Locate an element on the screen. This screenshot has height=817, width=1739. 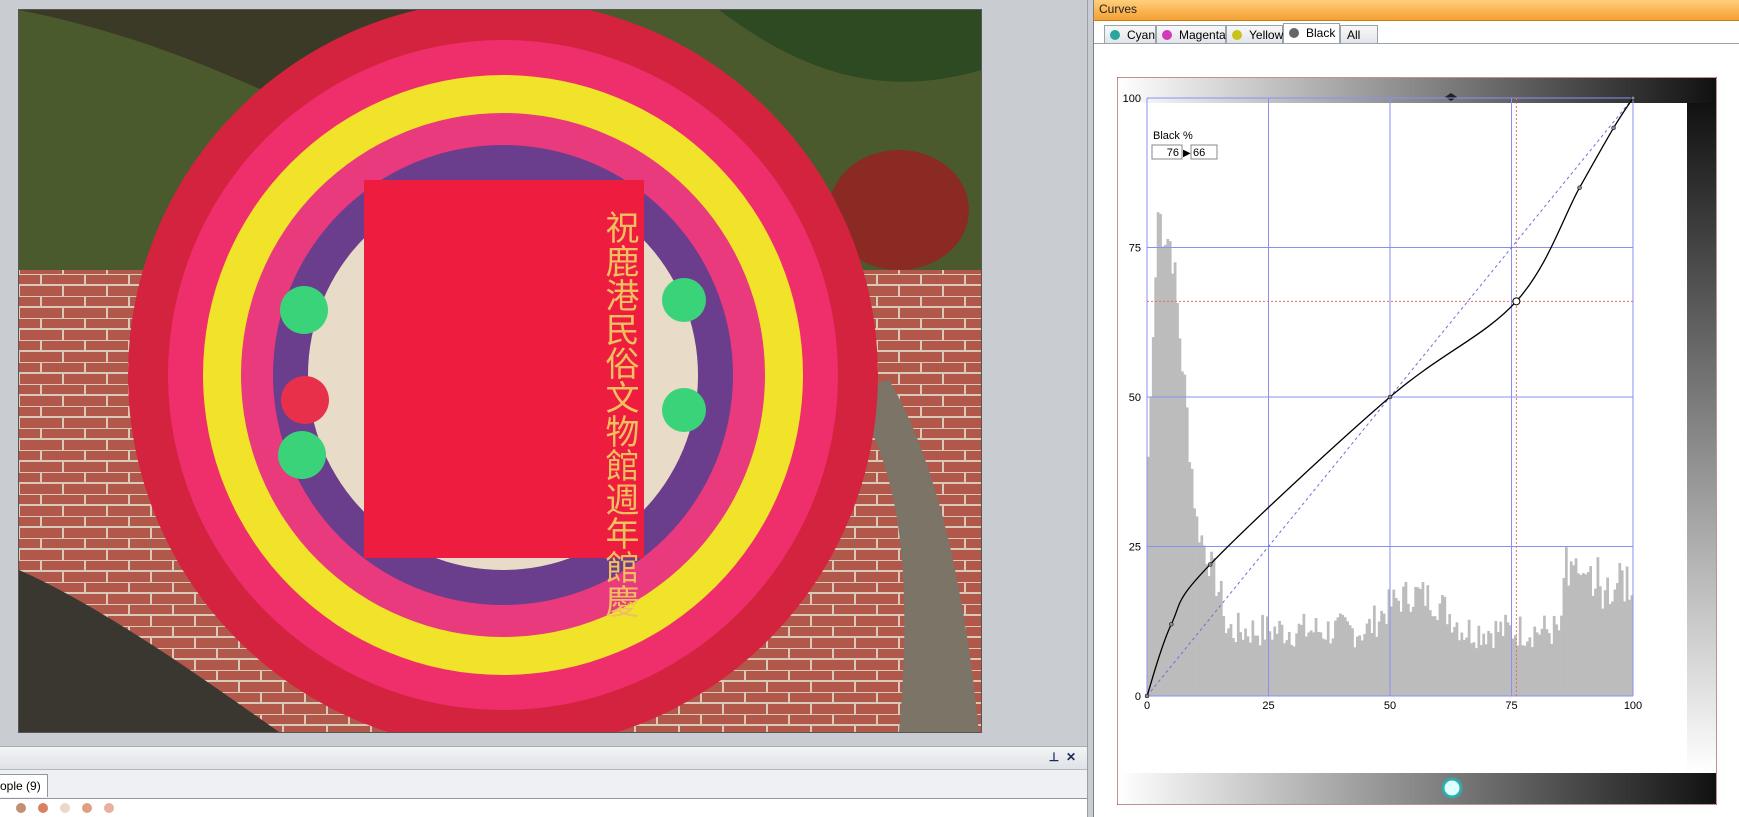
dock-tabstrip: ople (9) is located at coordinates (543, 784).